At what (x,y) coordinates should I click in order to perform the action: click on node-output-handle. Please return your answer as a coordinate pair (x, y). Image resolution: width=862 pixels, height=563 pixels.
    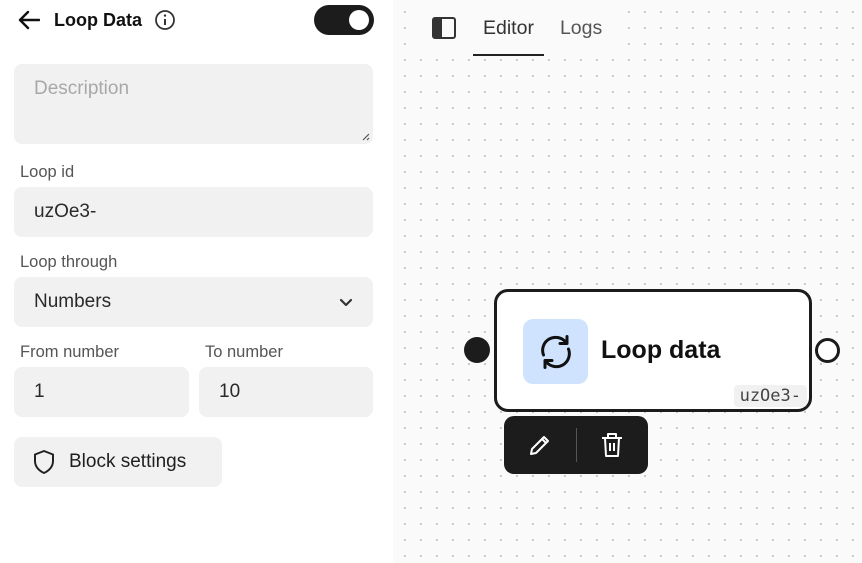
    Looking at the image, I should click on (827, 350).